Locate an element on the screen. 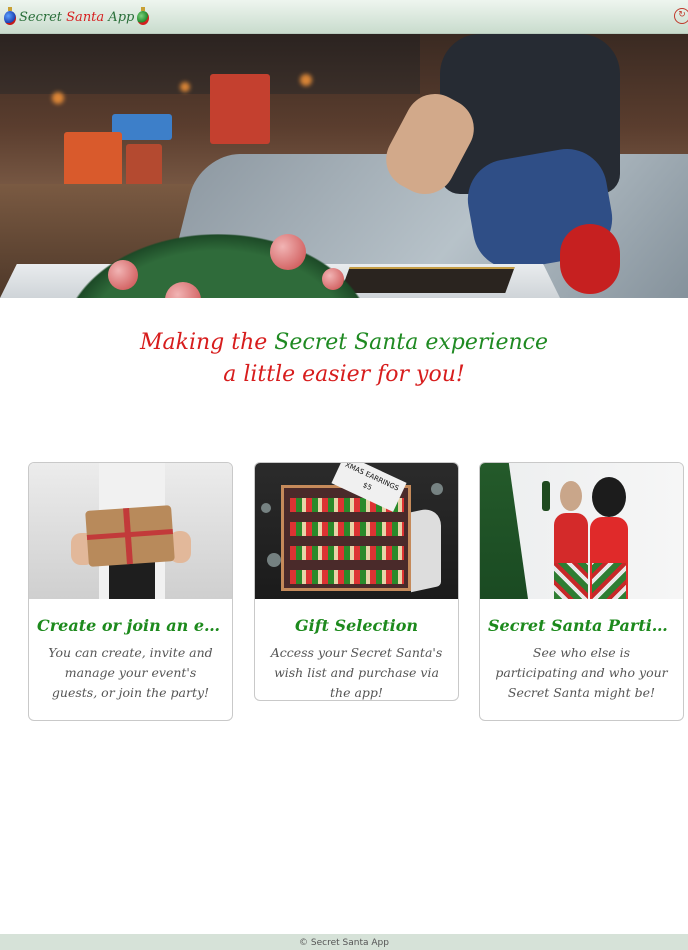  celebrating-friends-image is located at coordinates (581, 531).